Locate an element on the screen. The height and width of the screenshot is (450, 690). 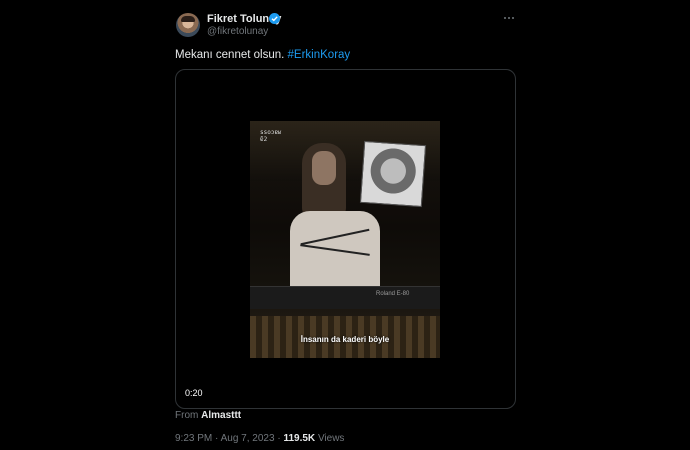
keyboard-brand: Roland E-80 is located at coordinates (393, 294).